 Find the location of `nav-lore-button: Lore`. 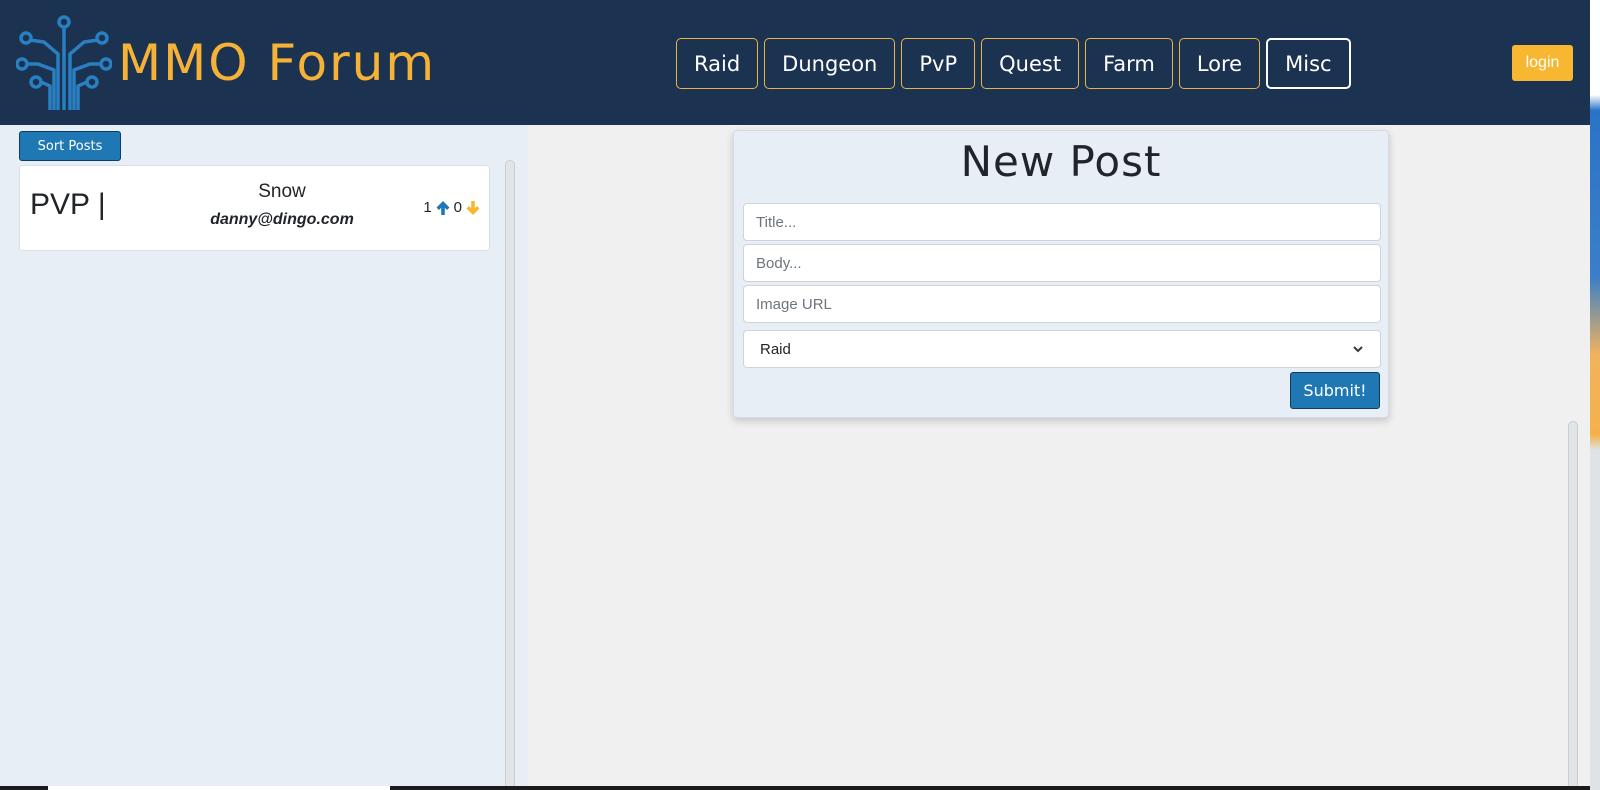

nav-lore-button: Lore is located at coordinates (1219, 63).